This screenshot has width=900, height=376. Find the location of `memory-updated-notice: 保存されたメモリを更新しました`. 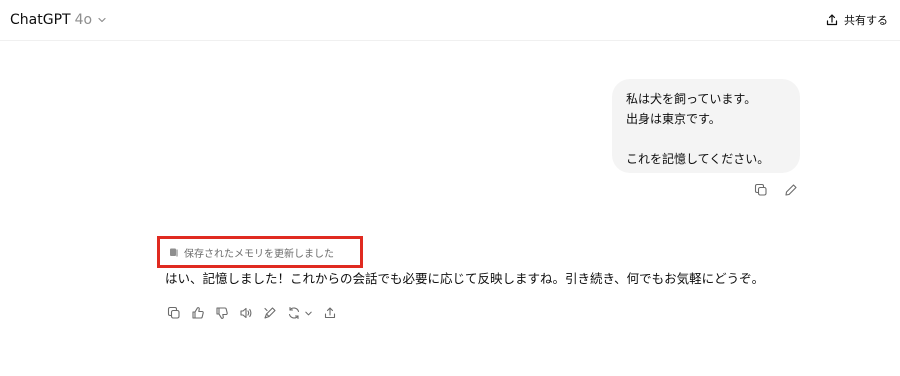

memory-updated-notice: 保存されたメモリを更新しました is located at coordinates (260, 252).